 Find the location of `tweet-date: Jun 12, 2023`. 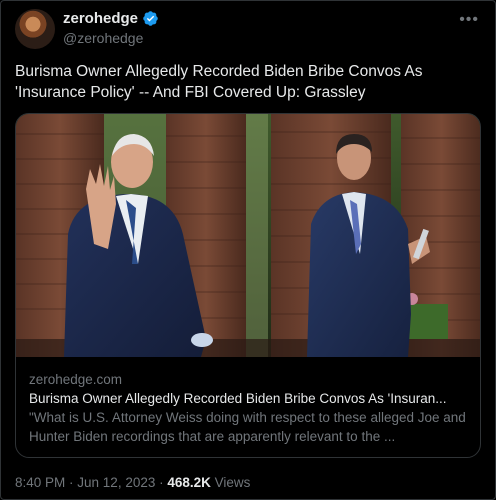

tweet-date: Jun 12, 2023 is located at coordinates (116, 482).